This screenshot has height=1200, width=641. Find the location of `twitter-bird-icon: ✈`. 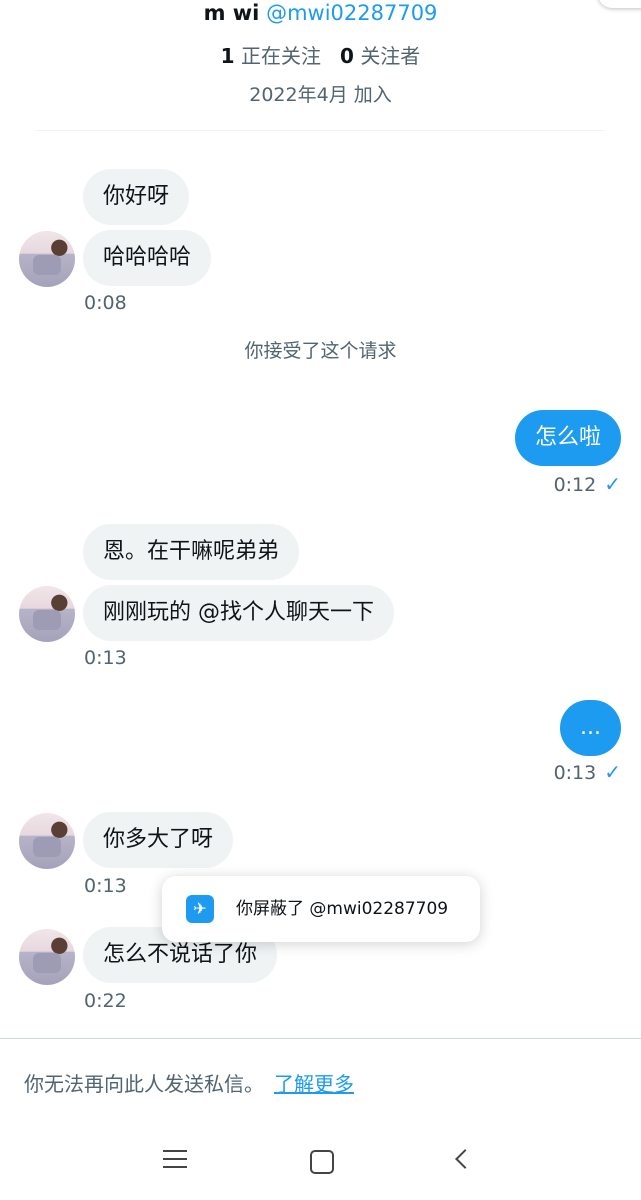

twitter-bird-icon: ✈ is located at coordinates (200, 909).